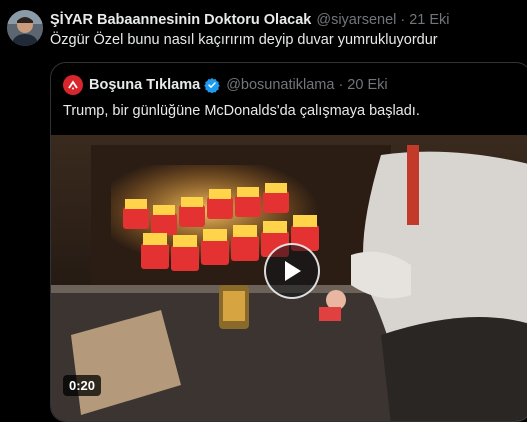 Image resolution: width=527 pixels, height=422 pixels. I want to click on play-icon, so click(293, 271).